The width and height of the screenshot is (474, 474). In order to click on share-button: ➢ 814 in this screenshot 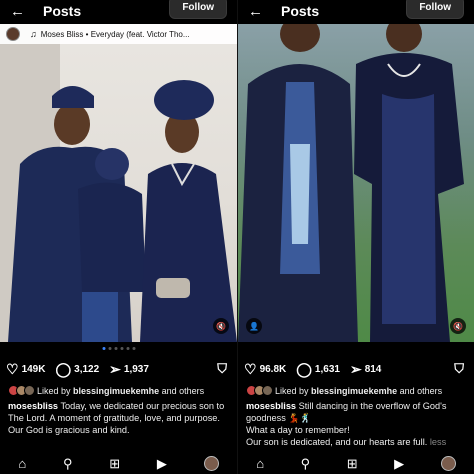, I will do `click(365, 369)`.